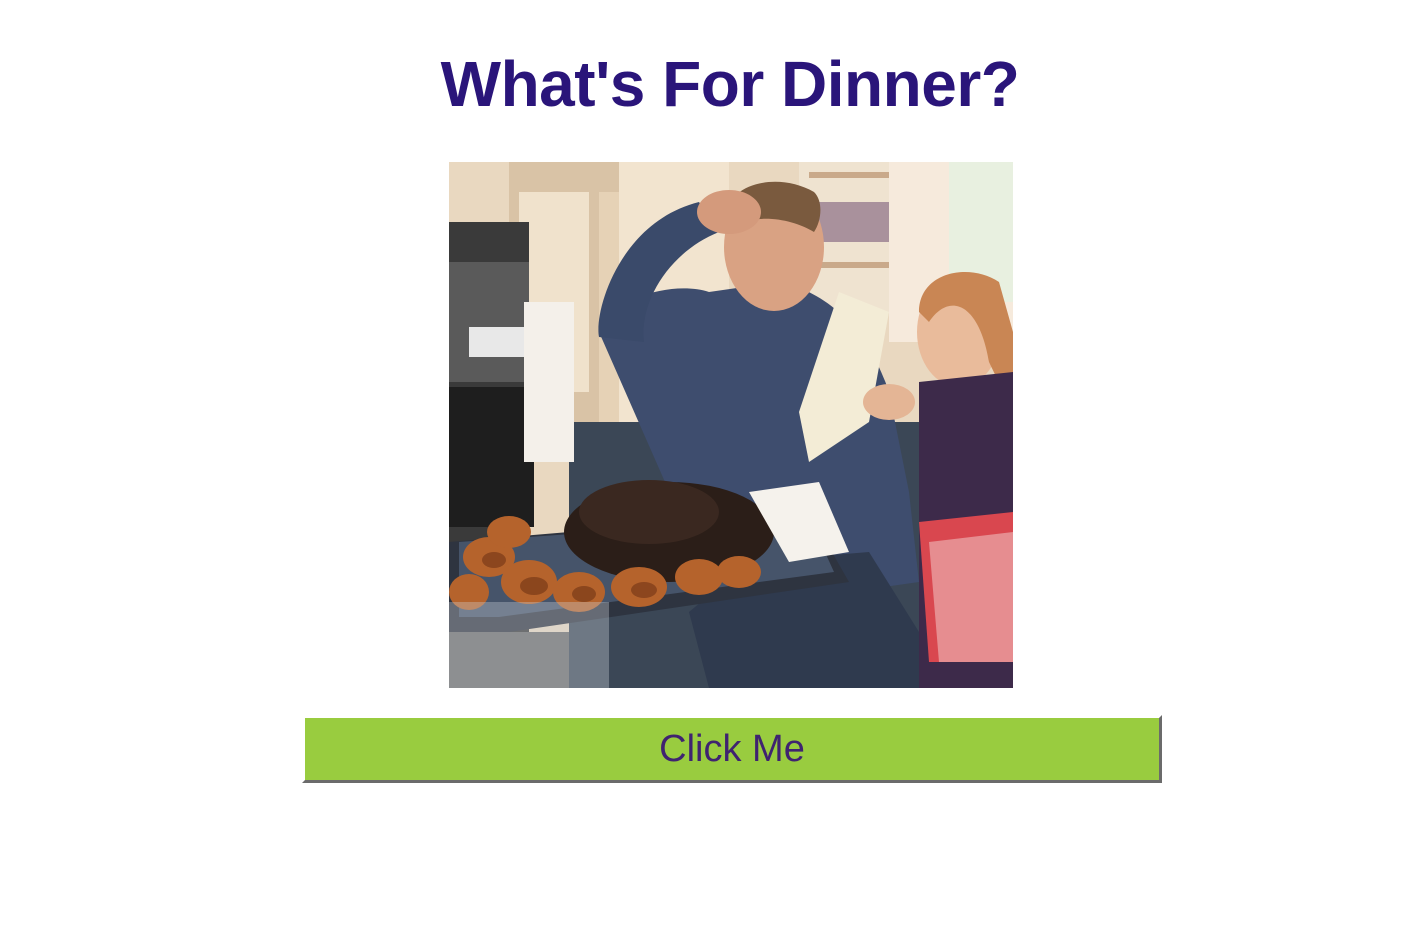 This screenshot has width=1420, height=948. Describe the element at coordinates (730, 84) in the screenshot. I see `page-title: What's For Dinner?` at that location.